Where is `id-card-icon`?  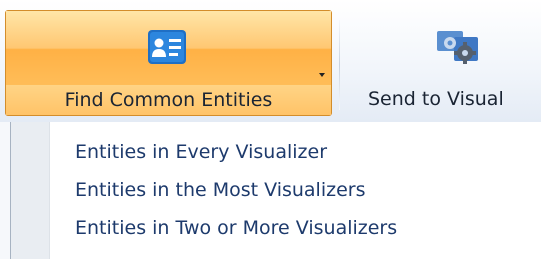
id-card-icon is located at coordinates (167, 47).